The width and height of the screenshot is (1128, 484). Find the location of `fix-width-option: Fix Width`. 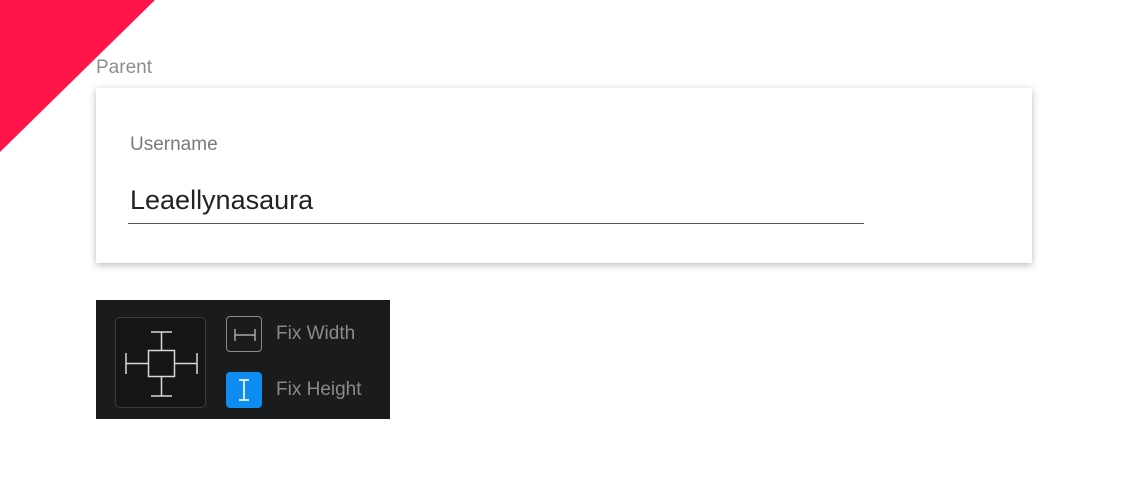

fix-width-option: Fix Width is located at coordinates (306, 334).